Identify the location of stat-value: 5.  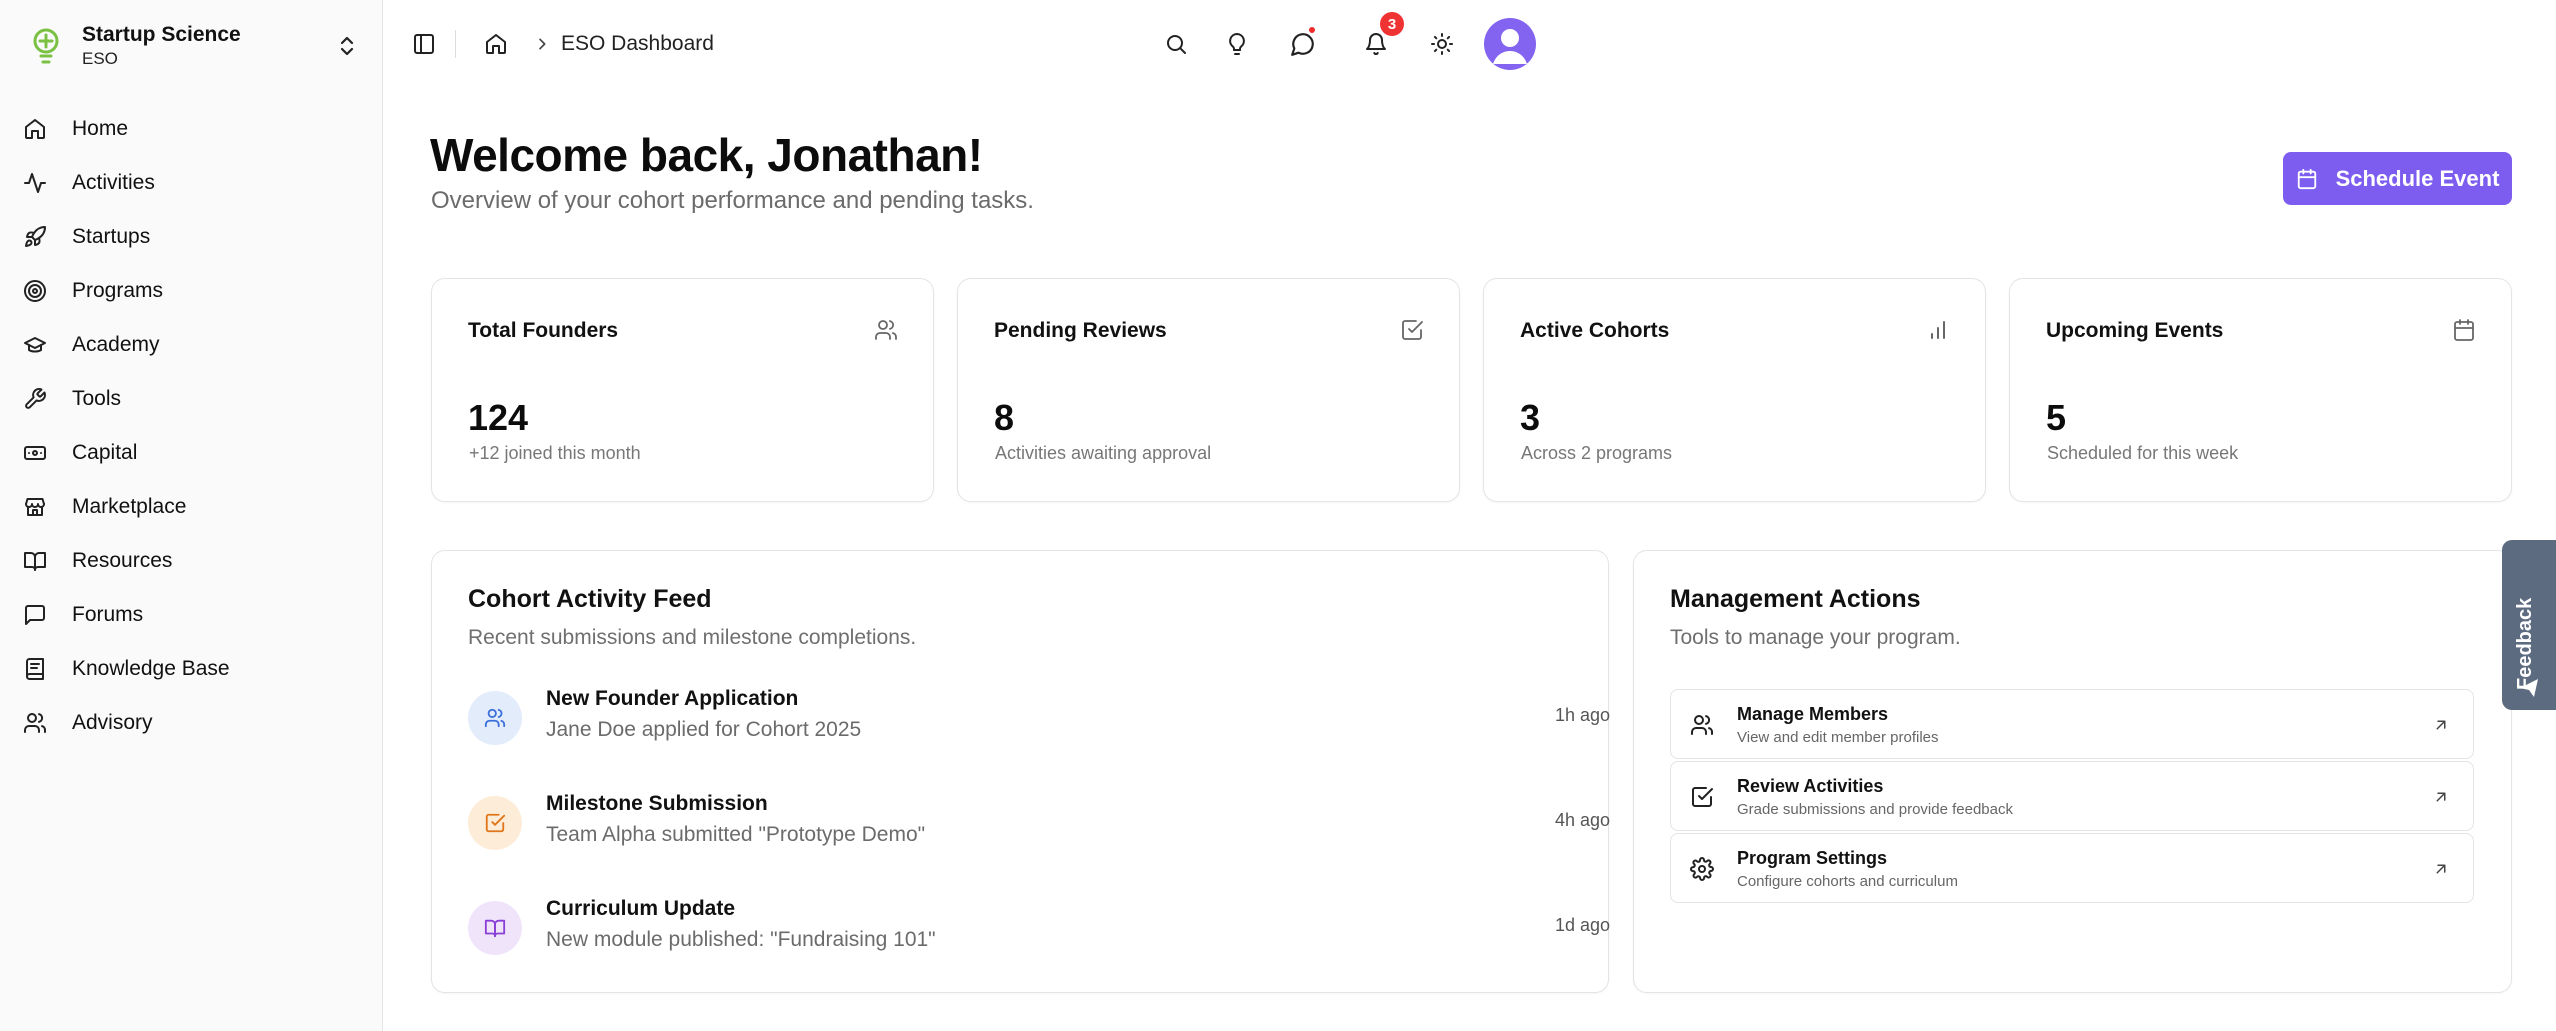
(2056, 417).